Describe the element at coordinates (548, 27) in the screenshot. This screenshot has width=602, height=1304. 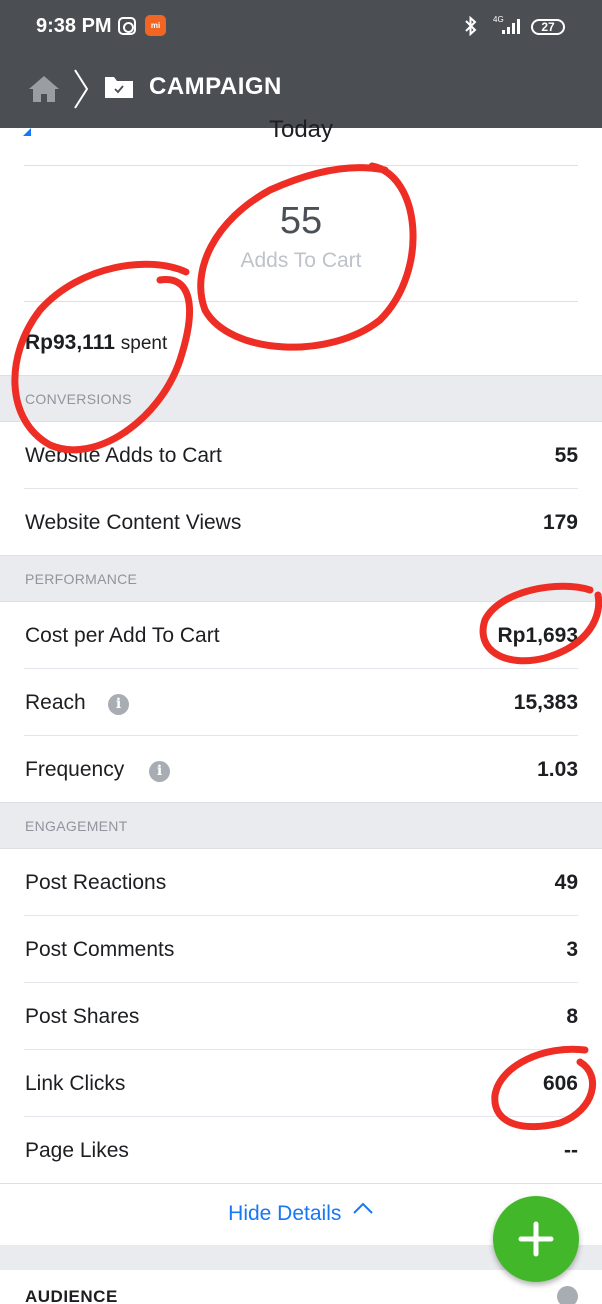
I see `battery-icon: 27` at that location.